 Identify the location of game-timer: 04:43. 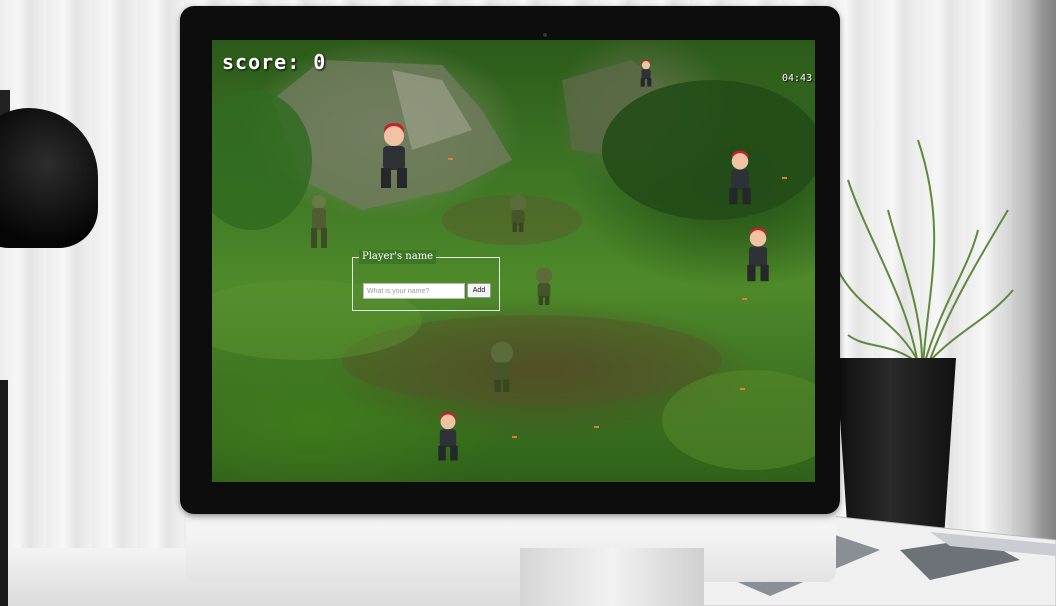
(797, 78).